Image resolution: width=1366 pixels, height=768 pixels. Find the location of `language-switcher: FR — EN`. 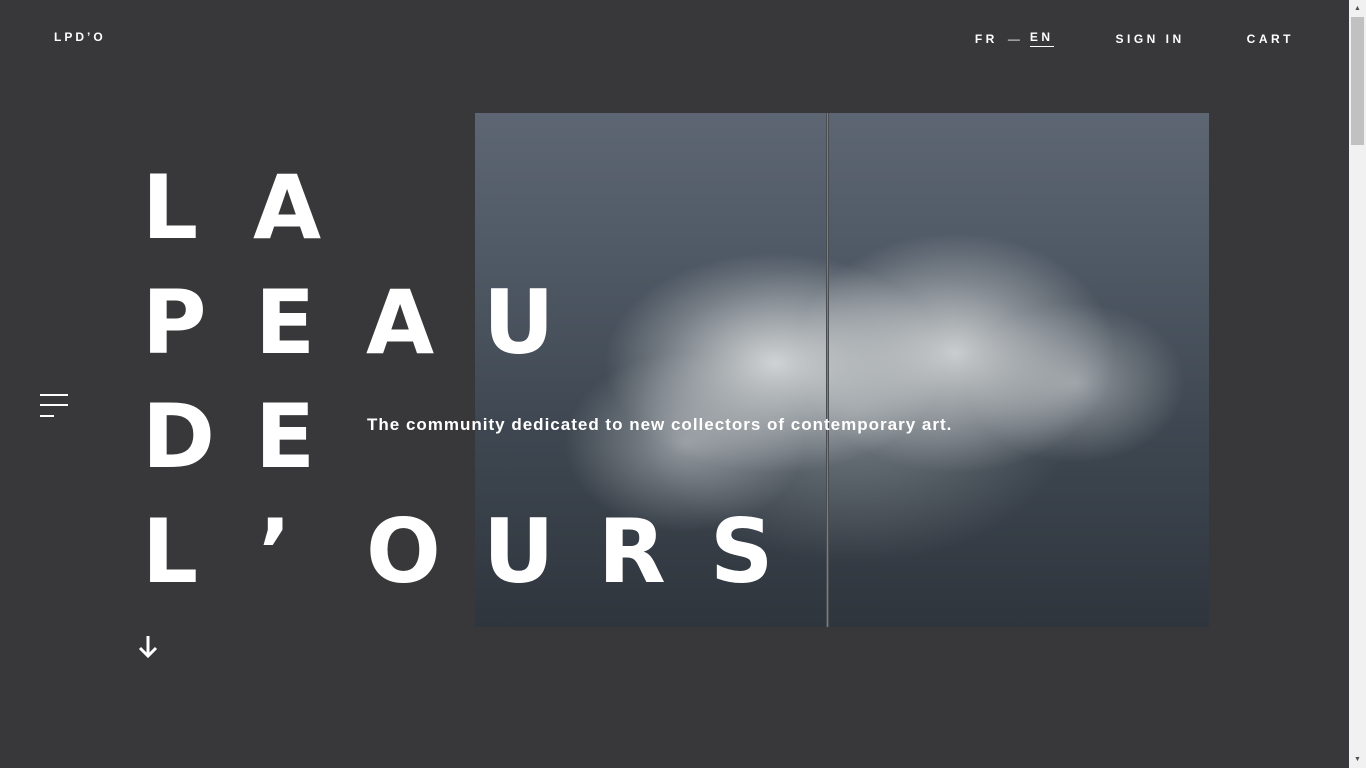

language-switcher: FR — EN is located at coordinates (1014, 38).